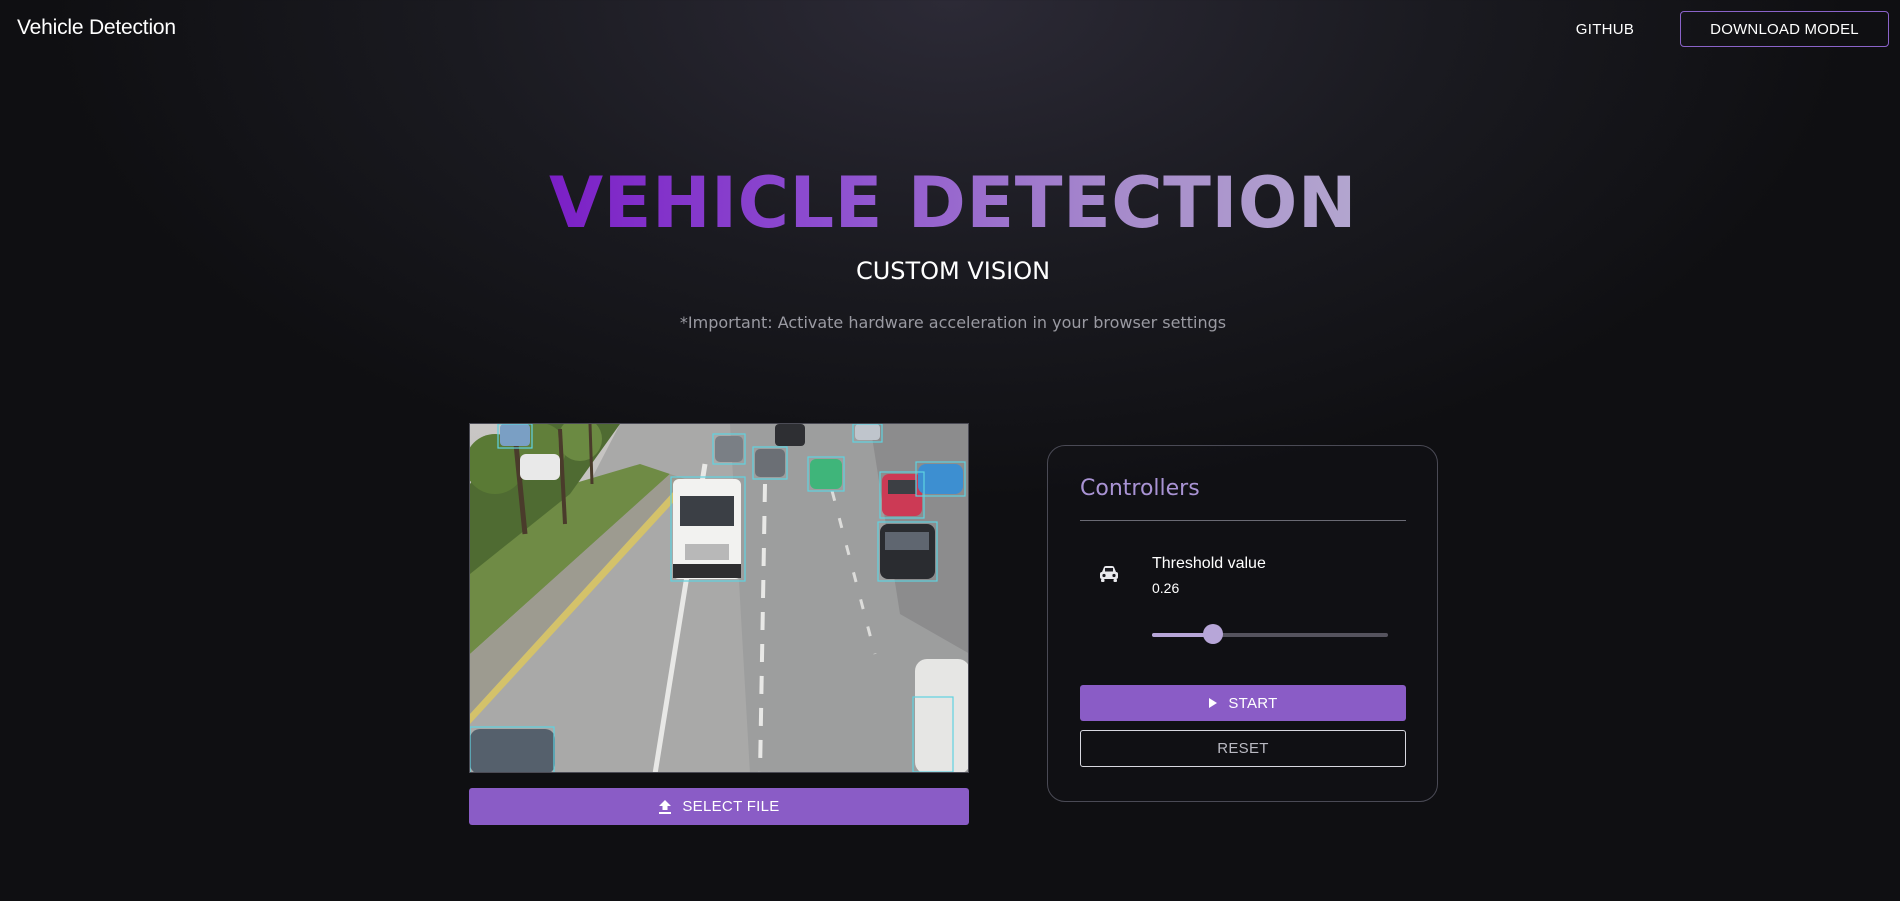  Describe the element at coordinates (1213, 634) in the screenshot. I see `threshold-slider-thumb` at that location.